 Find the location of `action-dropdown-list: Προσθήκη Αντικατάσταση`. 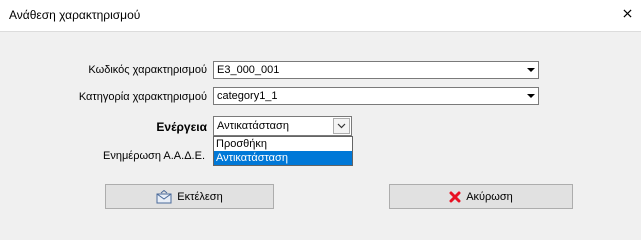

action-dropdown-list: Προσθήκη Αντικατάσταση is located at coordinates (283, 151).